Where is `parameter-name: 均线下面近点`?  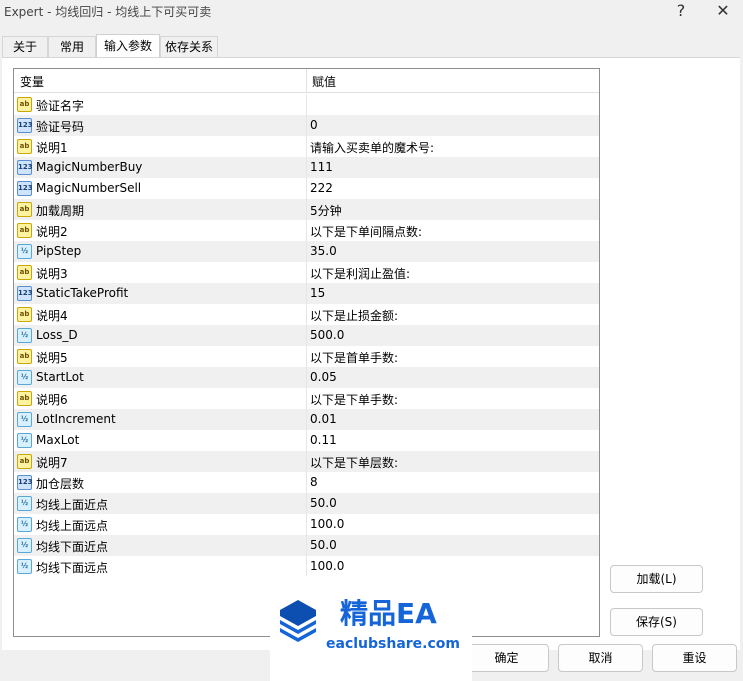
parameter-name: 均线下面近点 is located at coordinates (72, 547).